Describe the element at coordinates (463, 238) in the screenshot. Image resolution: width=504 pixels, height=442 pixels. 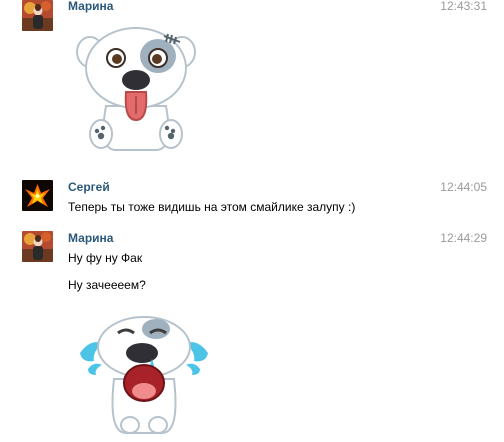
I see `timestamp: 12:44:29` at that location.